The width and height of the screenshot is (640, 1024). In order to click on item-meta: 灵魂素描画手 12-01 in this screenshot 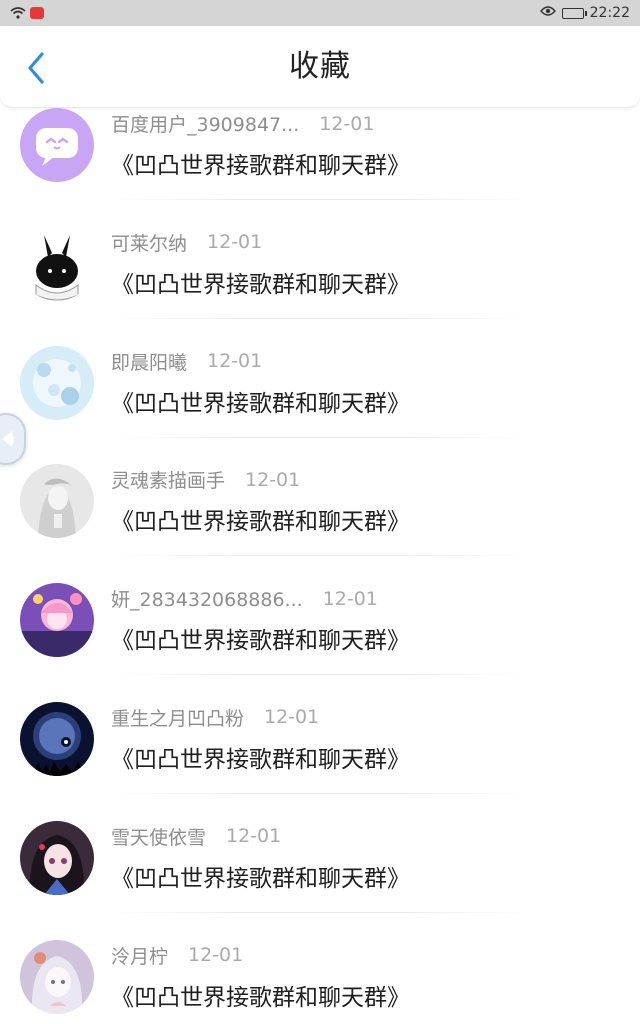, I will do `click(205, 479)`.